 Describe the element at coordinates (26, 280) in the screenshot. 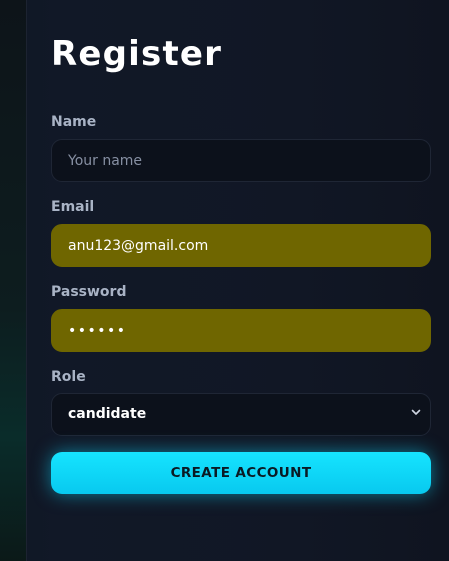

I see `panel-divider` at that location.